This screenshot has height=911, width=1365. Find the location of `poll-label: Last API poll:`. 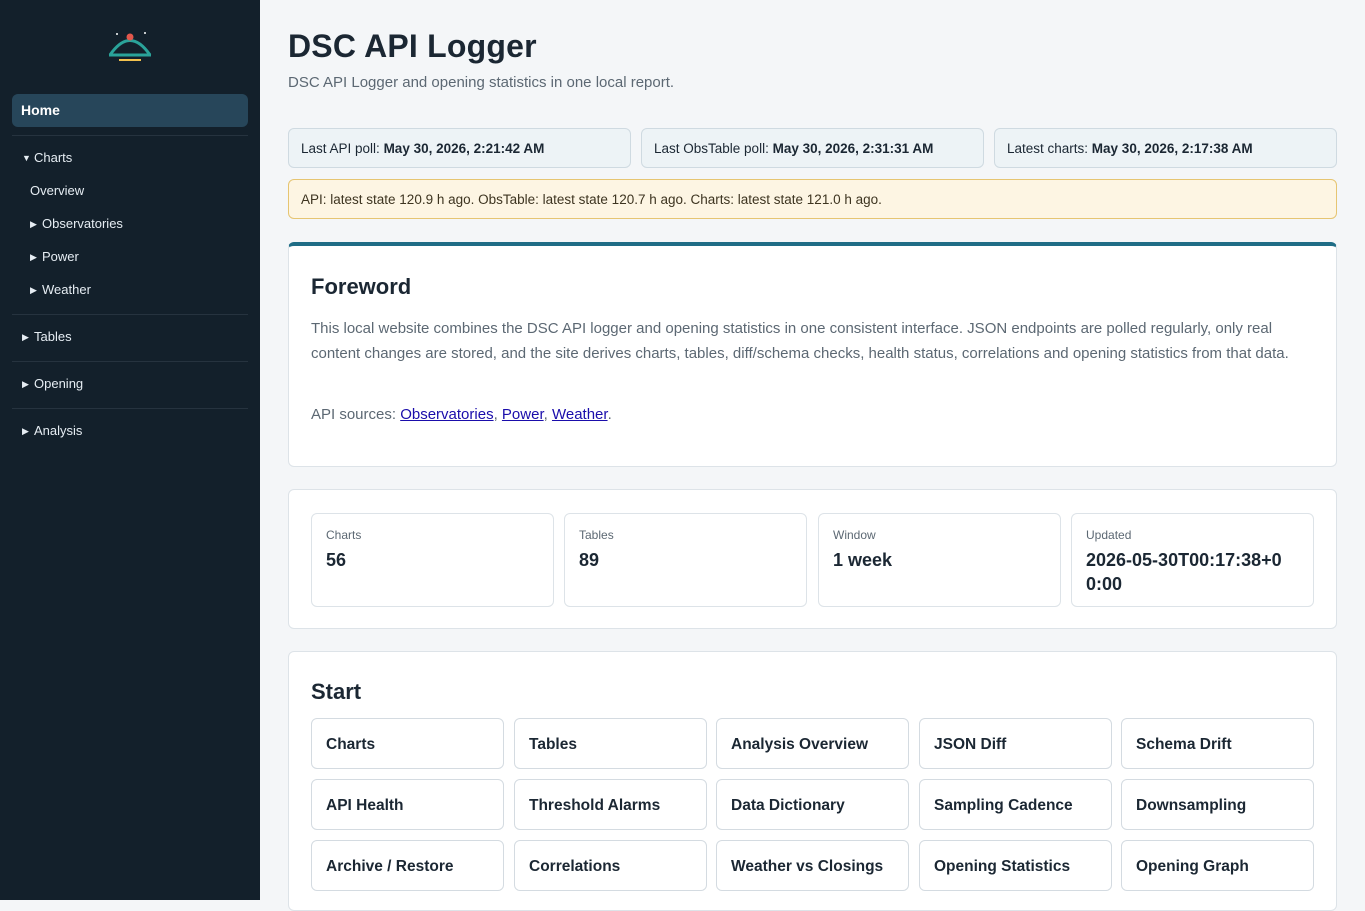

poll-label: Last API poll: is located at coordinates (342, 148).